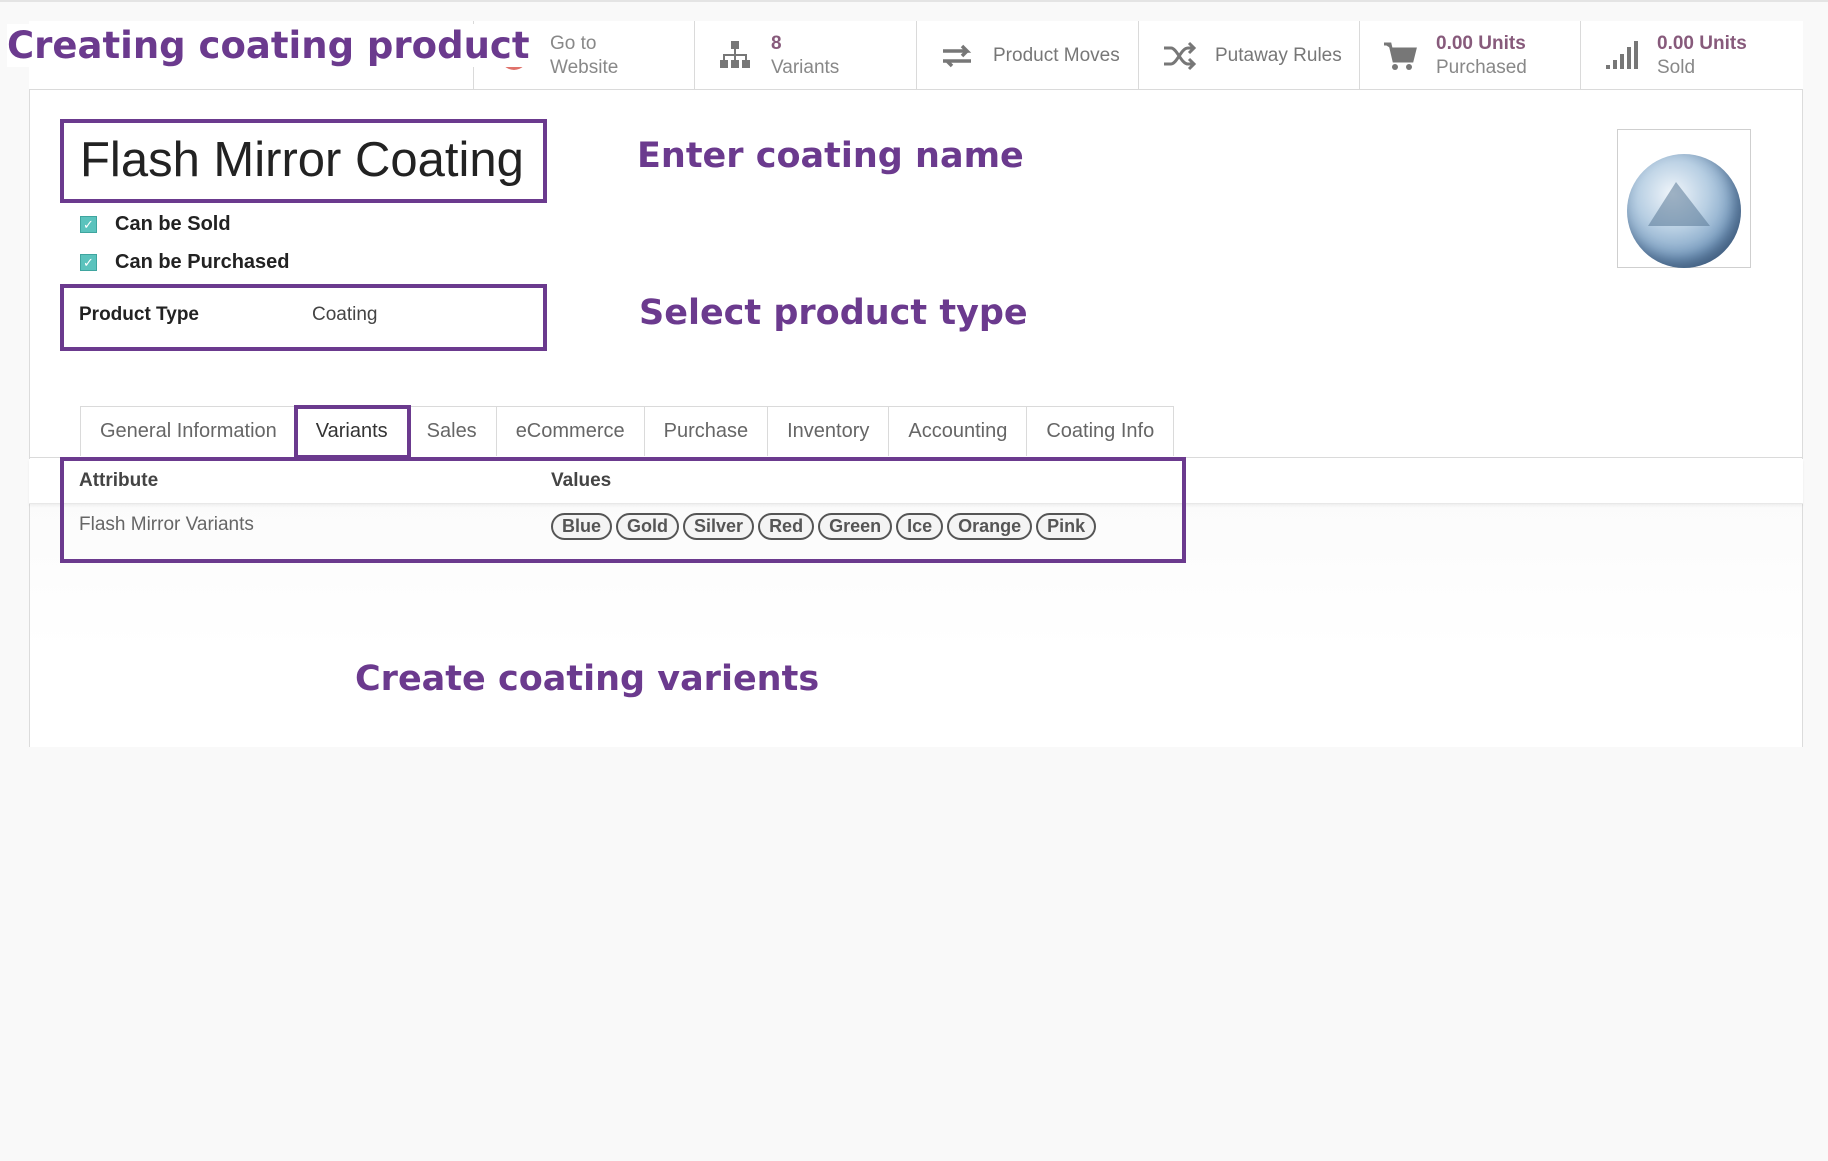 Image resolution: width=1828 pixels, height=1161 pixels. I want to click on highlight-variants-tab, so click(352, 432).